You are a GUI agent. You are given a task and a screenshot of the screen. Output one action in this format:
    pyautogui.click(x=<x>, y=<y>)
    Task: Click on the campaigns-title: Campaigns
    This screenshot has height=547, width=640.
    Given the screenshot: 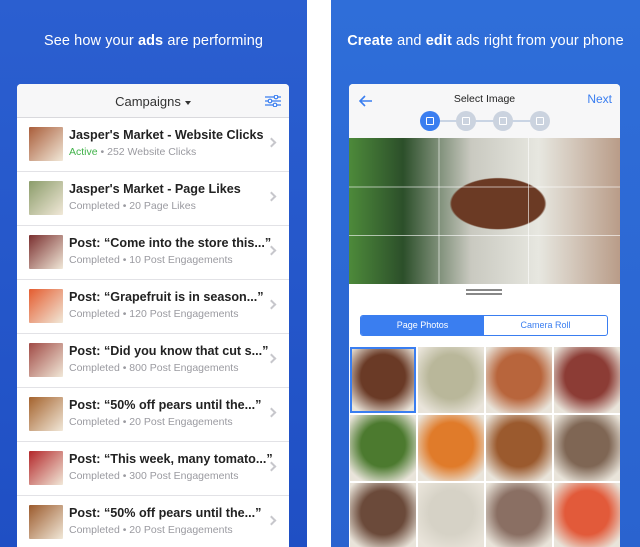 What is the action you would take?
    pyautogui.click(x=148, y=101)
    